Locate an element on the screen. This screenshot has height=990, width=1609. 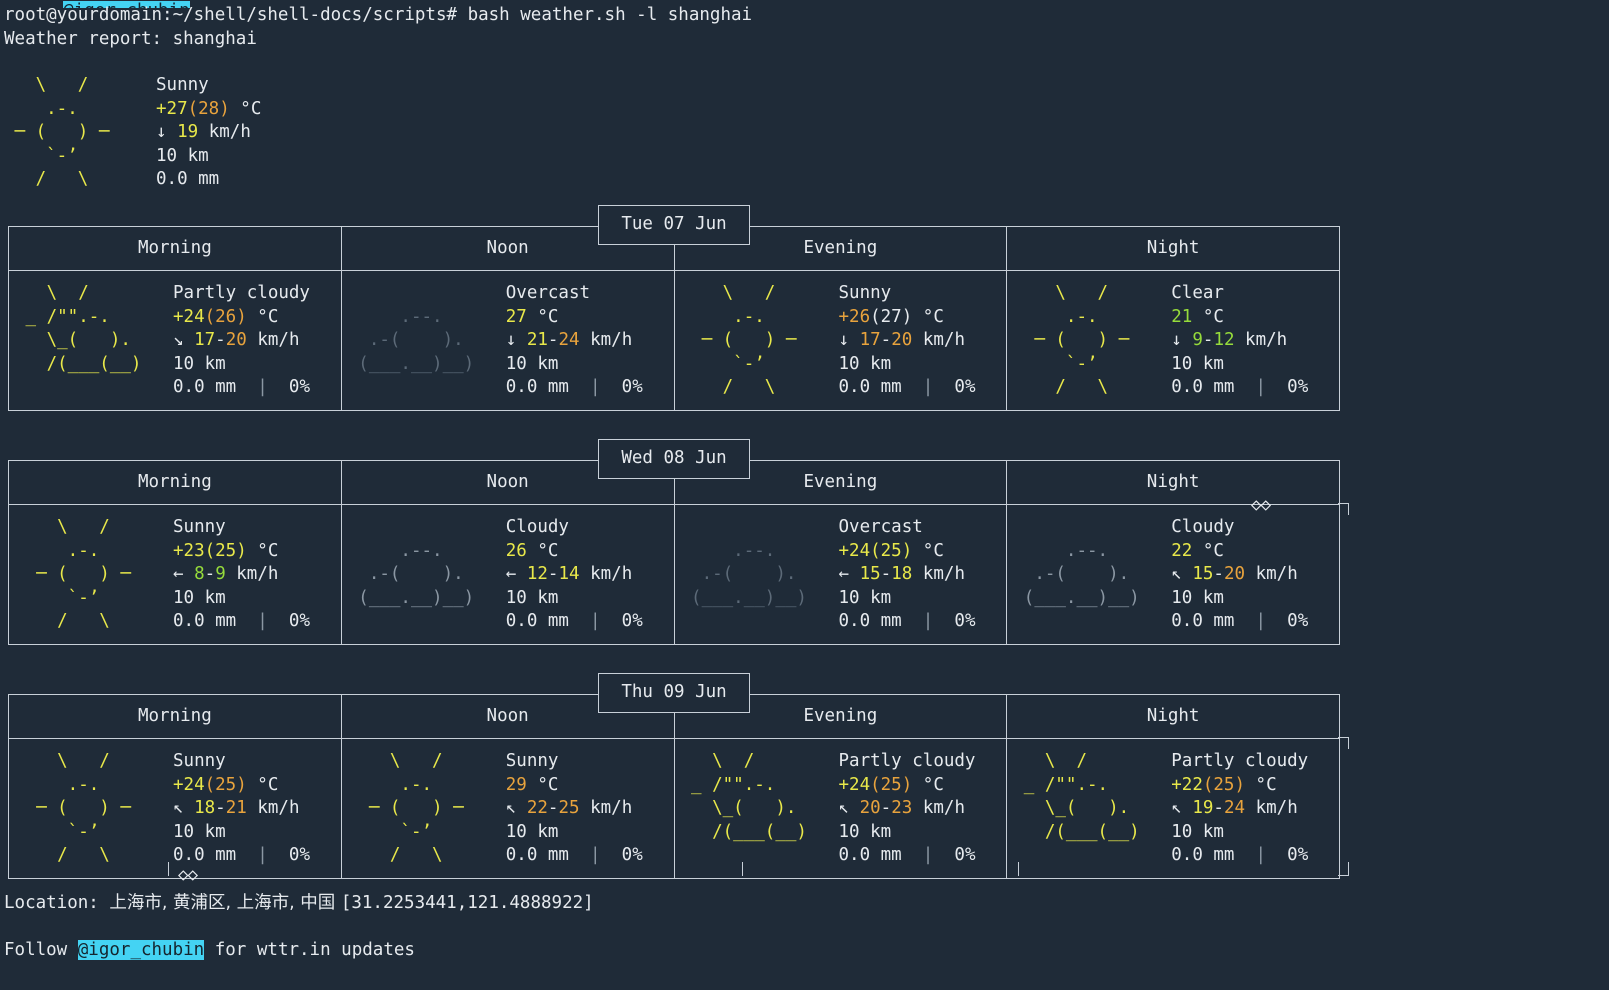
condition-text: Clear is located at coordinates (1197, 293).